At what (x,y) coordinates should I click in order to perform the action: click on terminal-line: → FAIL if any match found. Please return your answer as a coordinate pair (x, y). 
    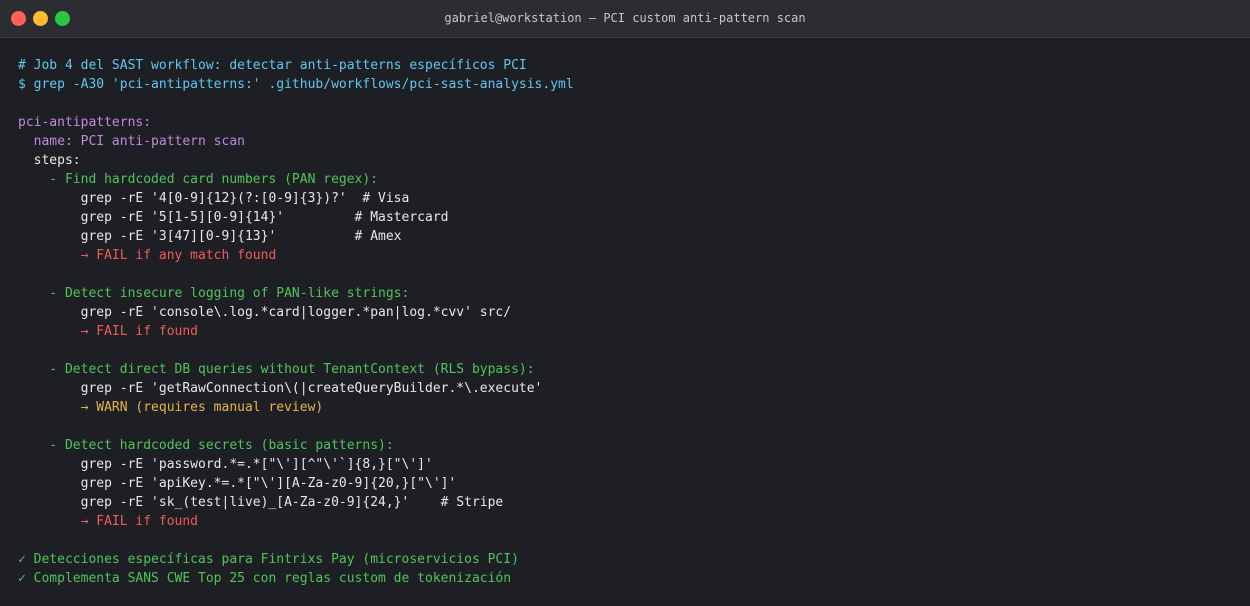
    Looking at the image, I should click on (147, 255).